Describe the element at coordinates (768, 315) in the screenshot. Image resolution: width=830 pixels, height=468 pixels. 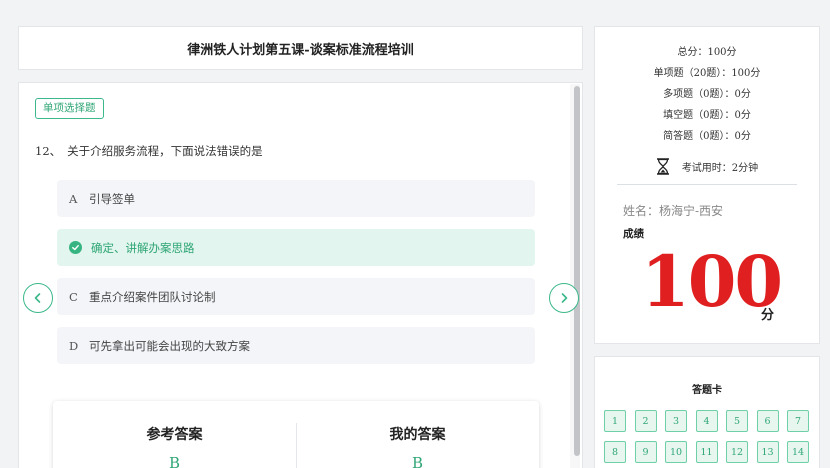
I see `score-unit: 分` at that location.